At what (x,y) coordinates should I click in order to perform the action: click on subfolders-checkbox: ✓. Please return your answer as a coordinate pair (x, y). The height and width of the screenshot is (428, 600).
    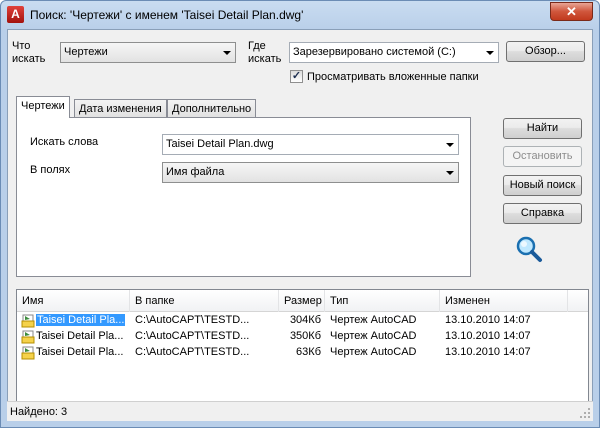
    Looking at the image, I should click on (296, 76).